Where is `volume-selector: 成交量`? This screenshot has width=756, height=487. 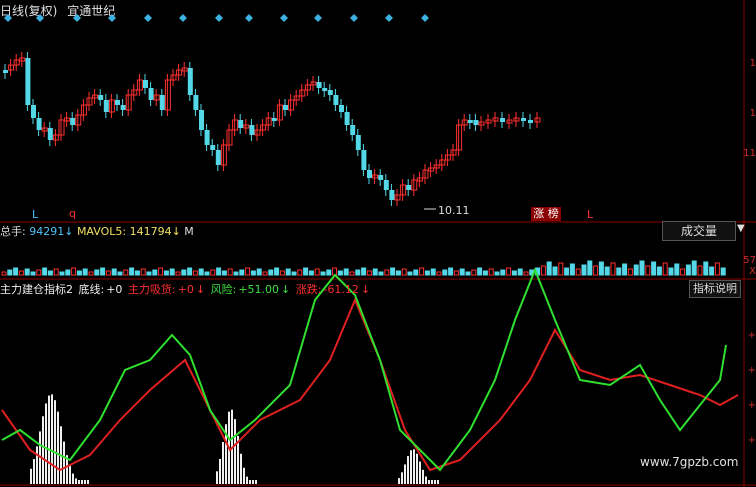
volume-selector: 成交量 is located at coordinates (699, 231).